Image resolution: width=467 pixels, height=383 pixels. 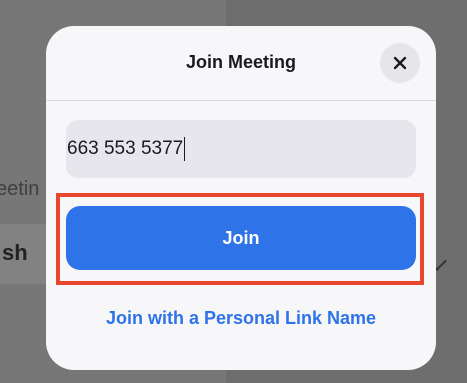 I want to click on background-button-label: sh, so click(x=15, y=252).